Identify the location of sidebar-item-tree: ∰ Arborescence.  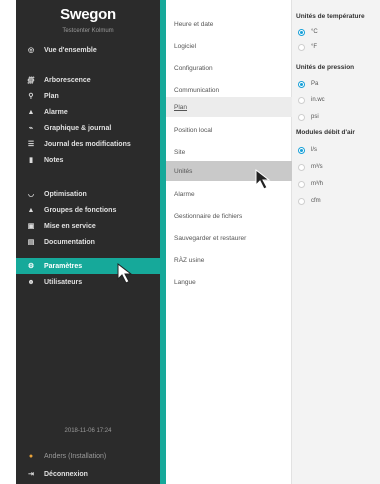
(88, 80).